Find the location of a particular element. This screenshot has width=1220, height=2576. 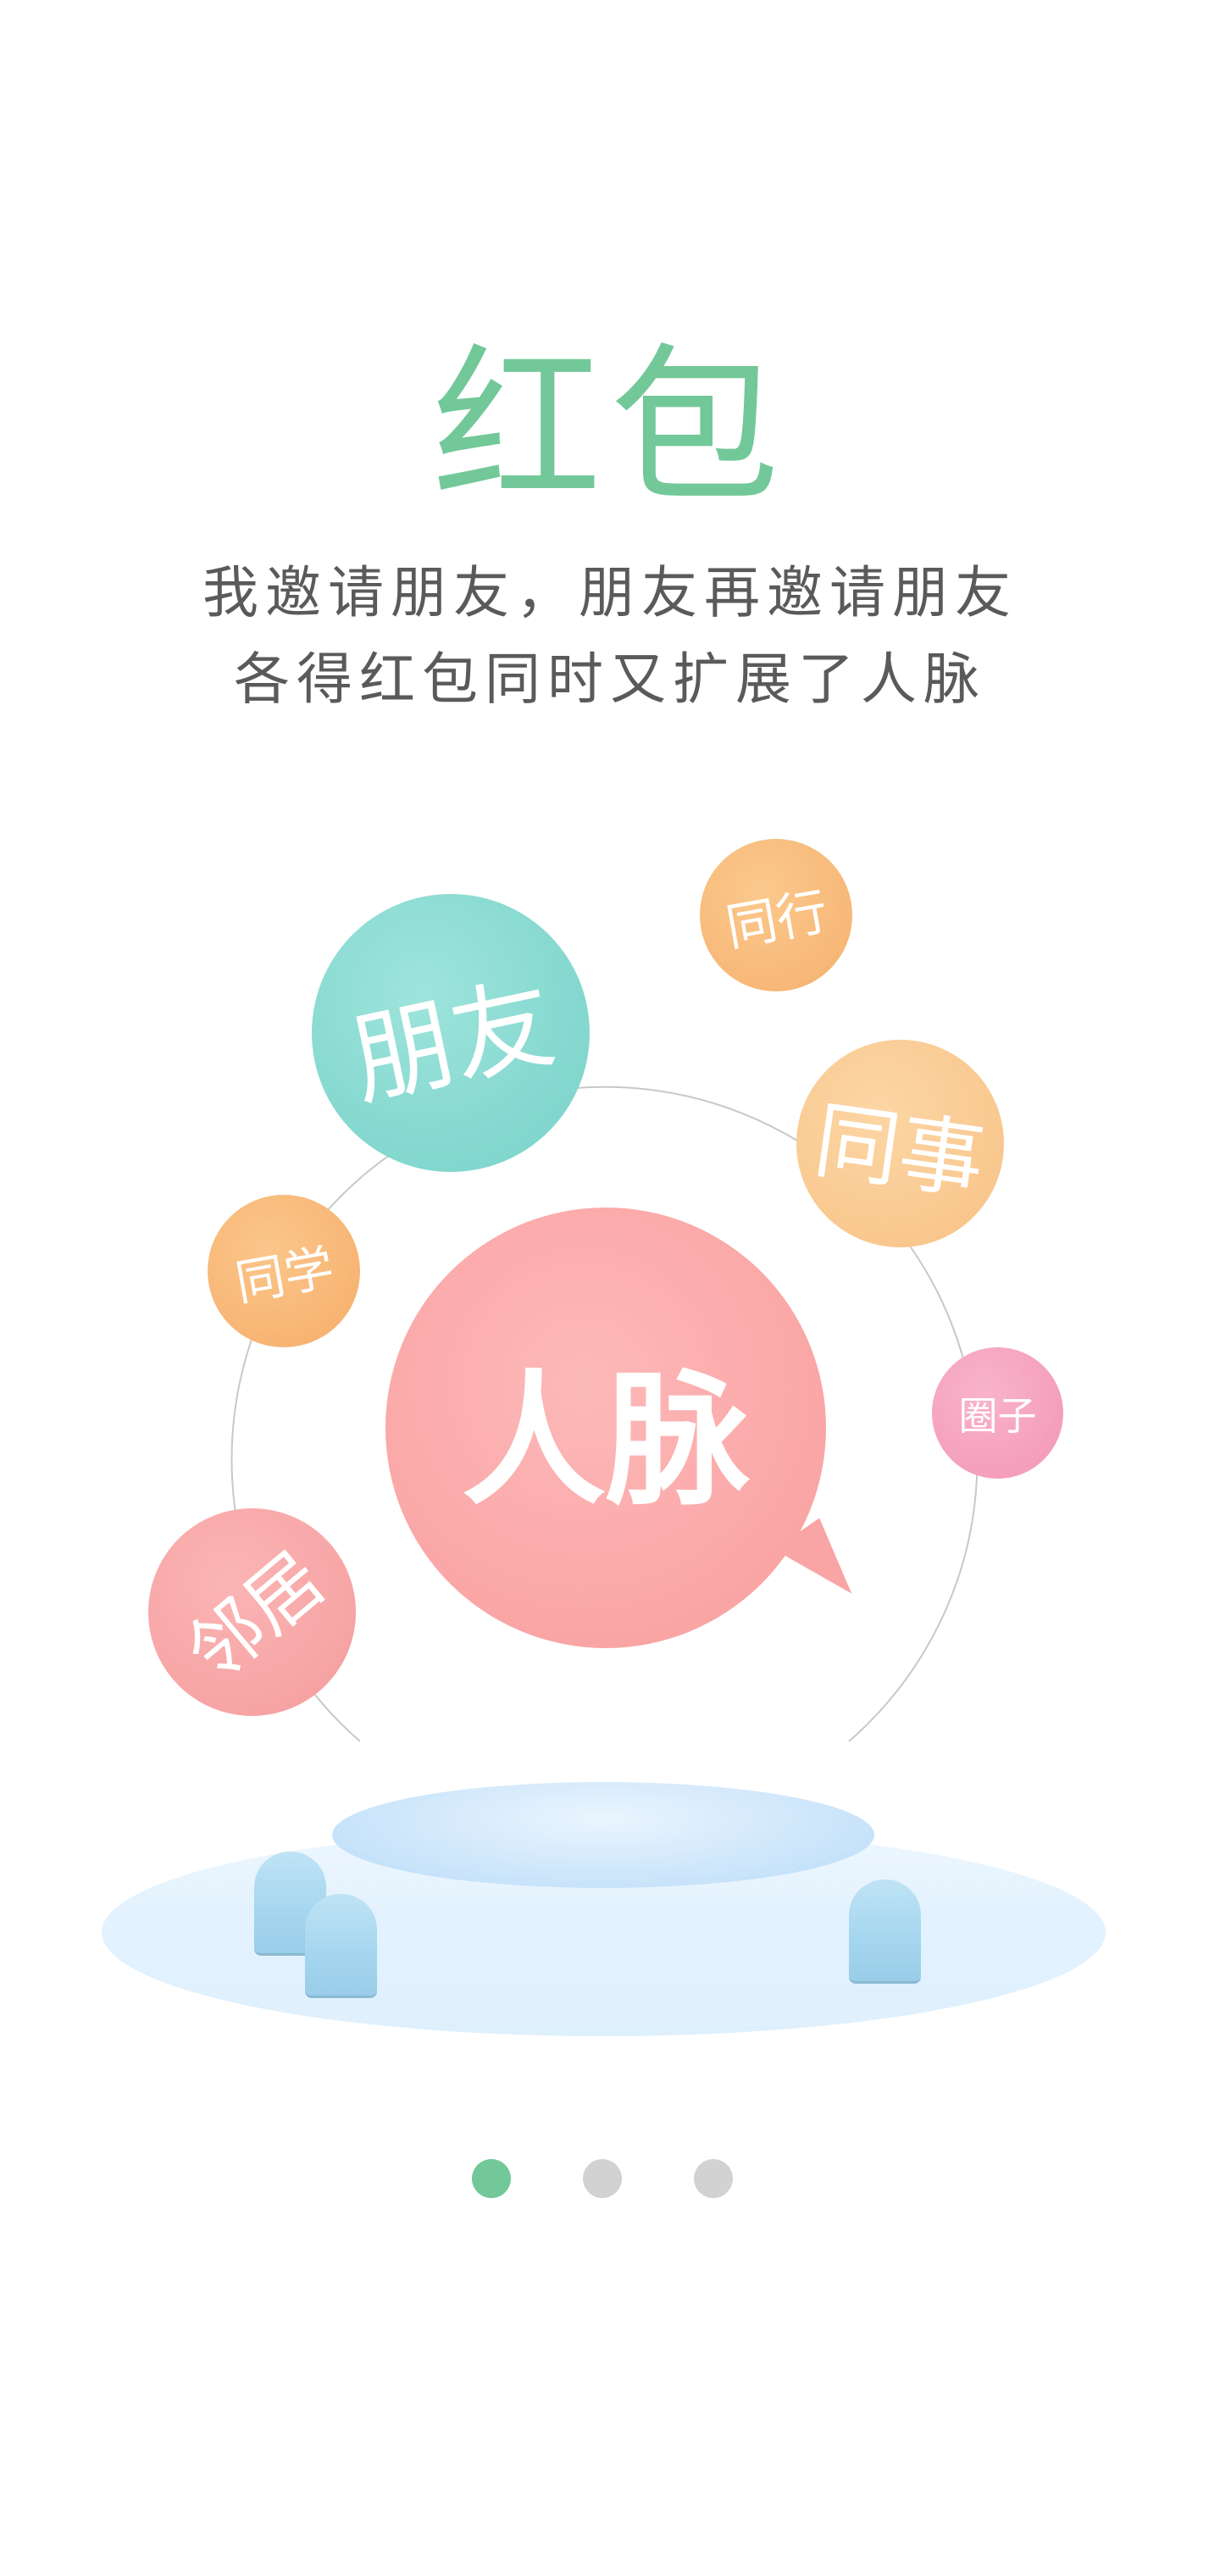

subtitle-line-1: 我邀请朋友，朋友再邀请朋友 is located at coordinates (610, 592).